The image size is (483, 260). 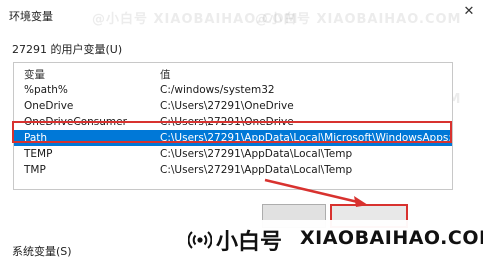 What do you see at coordinates (42, 251) in the screenshot?
I see `system-variables-label: 系统变量(S)` at bounding box center [42, 251].